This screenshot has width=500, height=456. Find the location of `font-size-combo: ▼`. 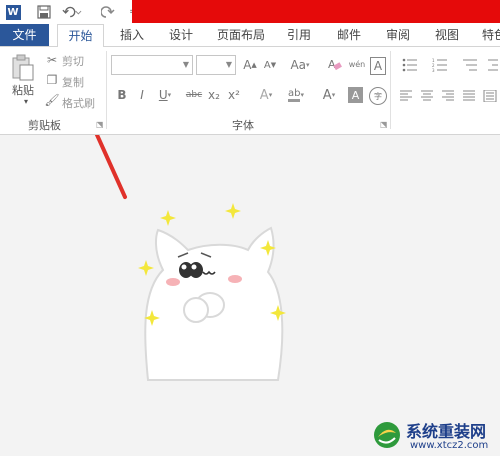

font-size-combo: ▼ is located at coordinates (216, 65).